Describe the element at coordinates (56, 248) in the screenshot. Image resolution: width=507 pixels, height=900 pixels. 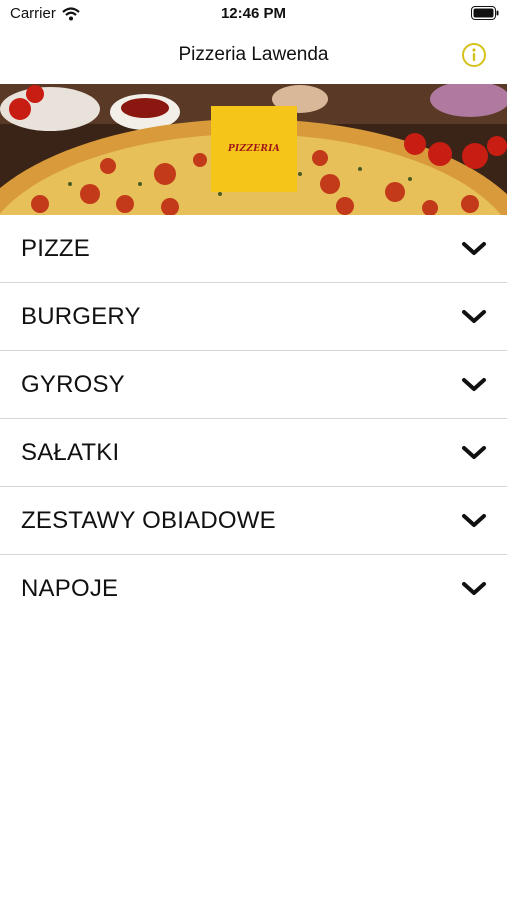
I see `category-label: PIZZE` at that location.